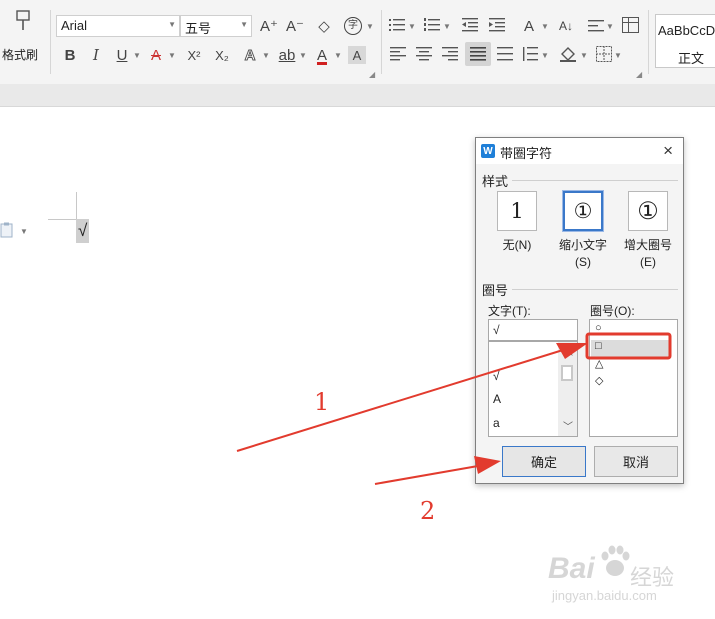 The width and height of the screenshot is (715, 619). What do you see at coordinates (615, 560) in the screenshot?
I see `paw-logo-icon` at bounding box center [615, 560].